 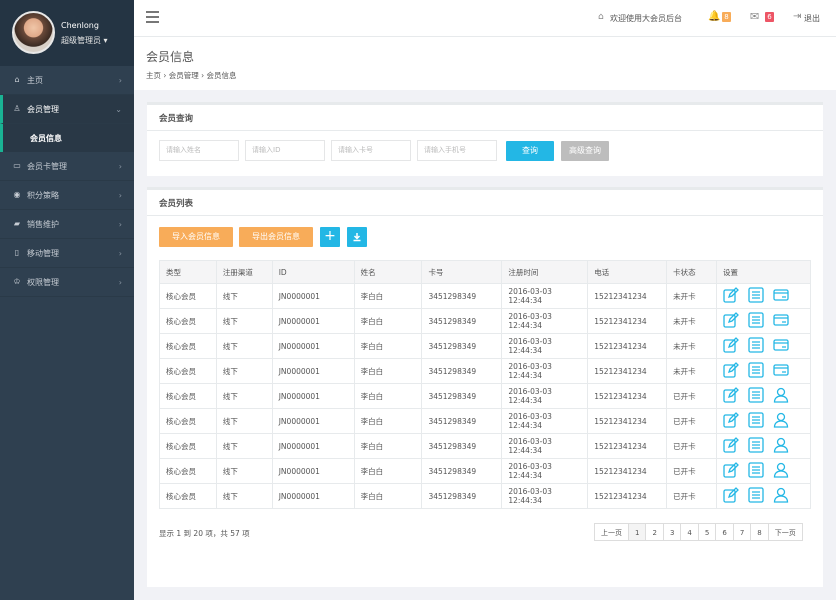 What do you see at coordinates (691, 346) in the screenshot?
I see `table-cell: 未开卡` at bounding box center [691, 346].